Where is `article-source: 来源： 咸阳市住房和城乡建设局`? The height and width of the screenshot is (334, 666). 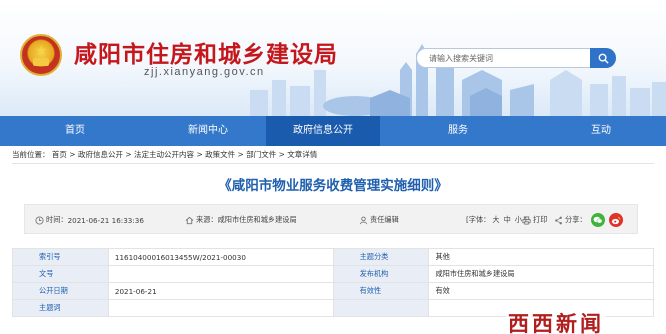 article-source: 来源： 咸阳市住房和城乡建设局 is located at coordinates (241, 220).